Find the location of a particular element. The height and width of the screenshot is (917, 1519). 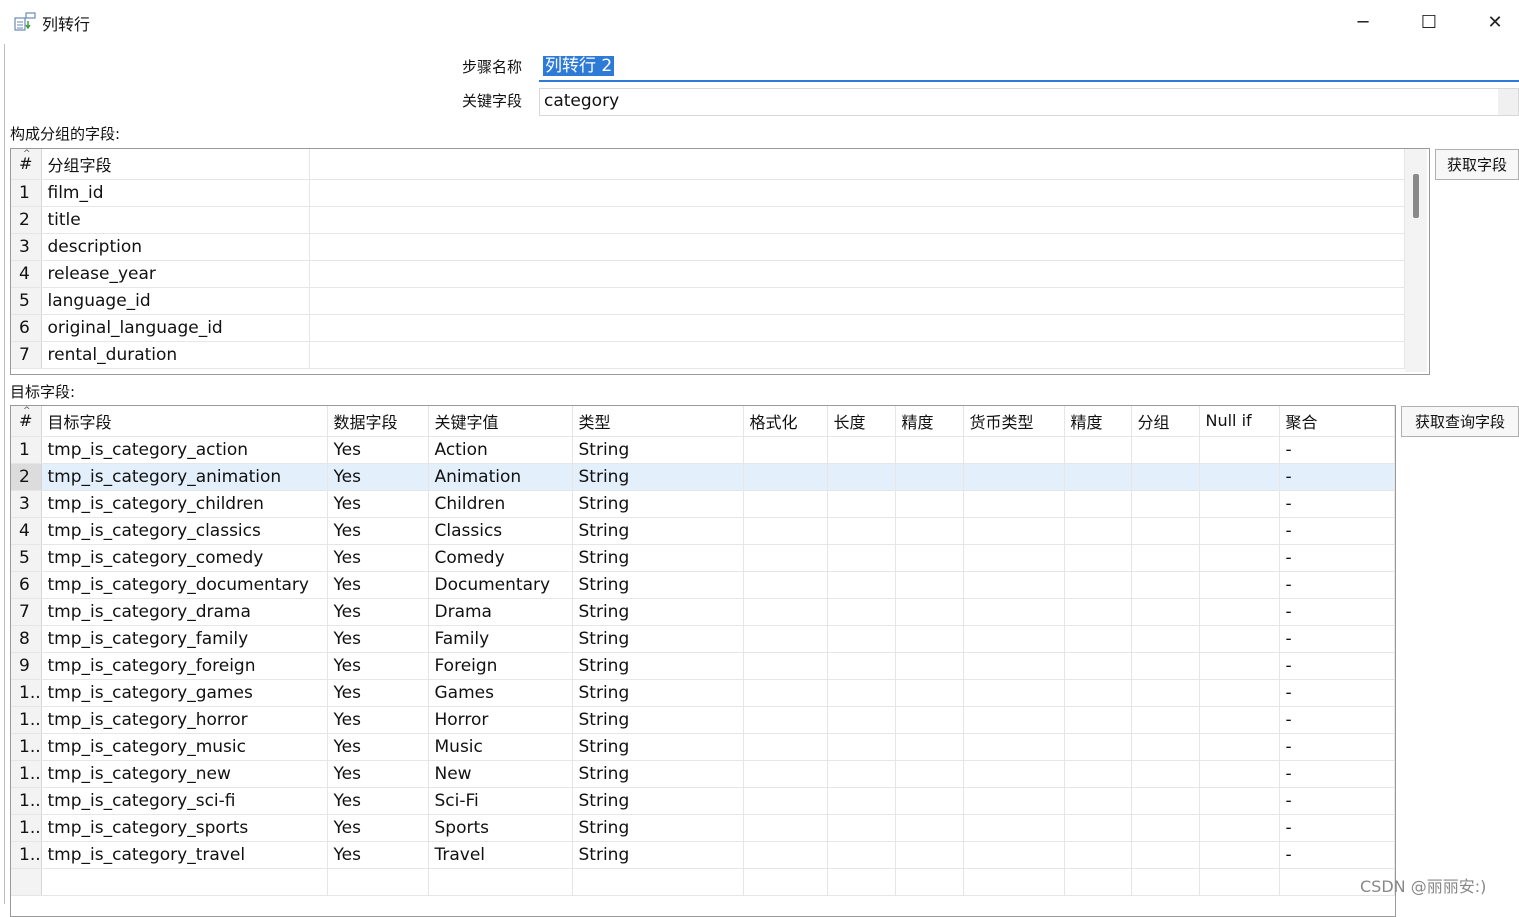

group-field-cell: film_id is located at coordinates (175, 193).